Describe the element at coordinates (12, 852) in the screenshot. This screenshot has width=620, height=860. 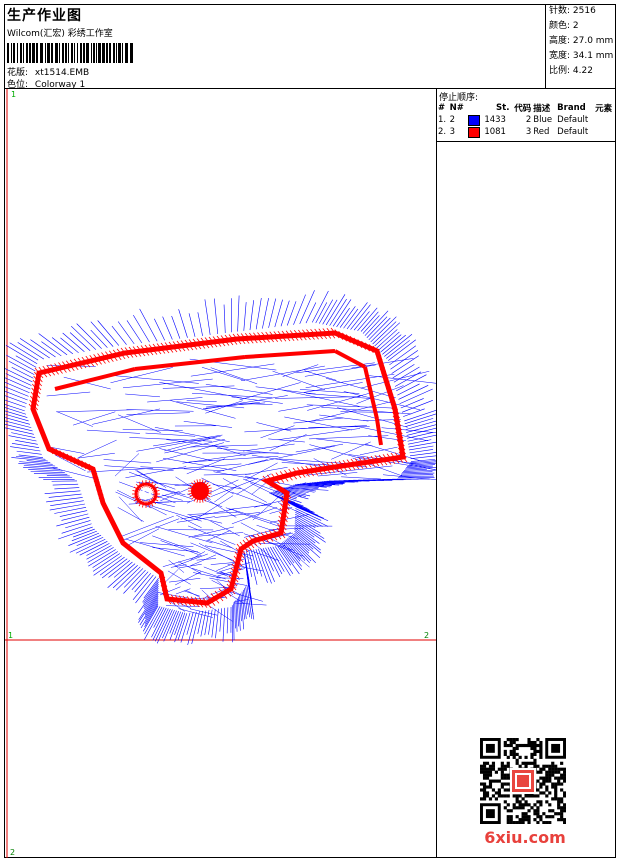
I see `marker-bottom-left: 2` at that location.